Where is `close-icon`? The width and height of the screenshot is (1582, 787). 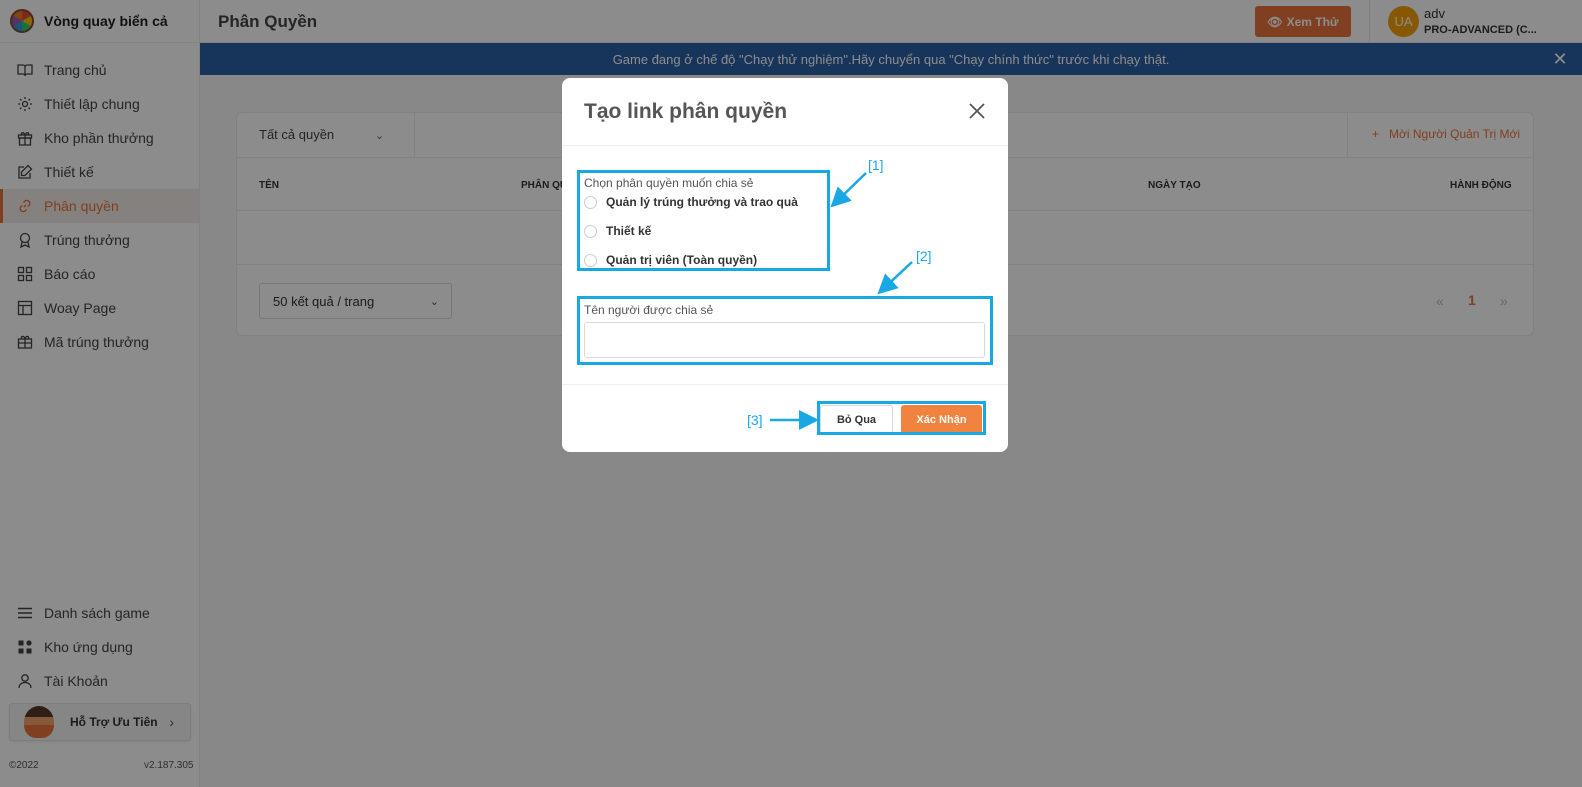
close-icon is located at coordinates (977, 111).